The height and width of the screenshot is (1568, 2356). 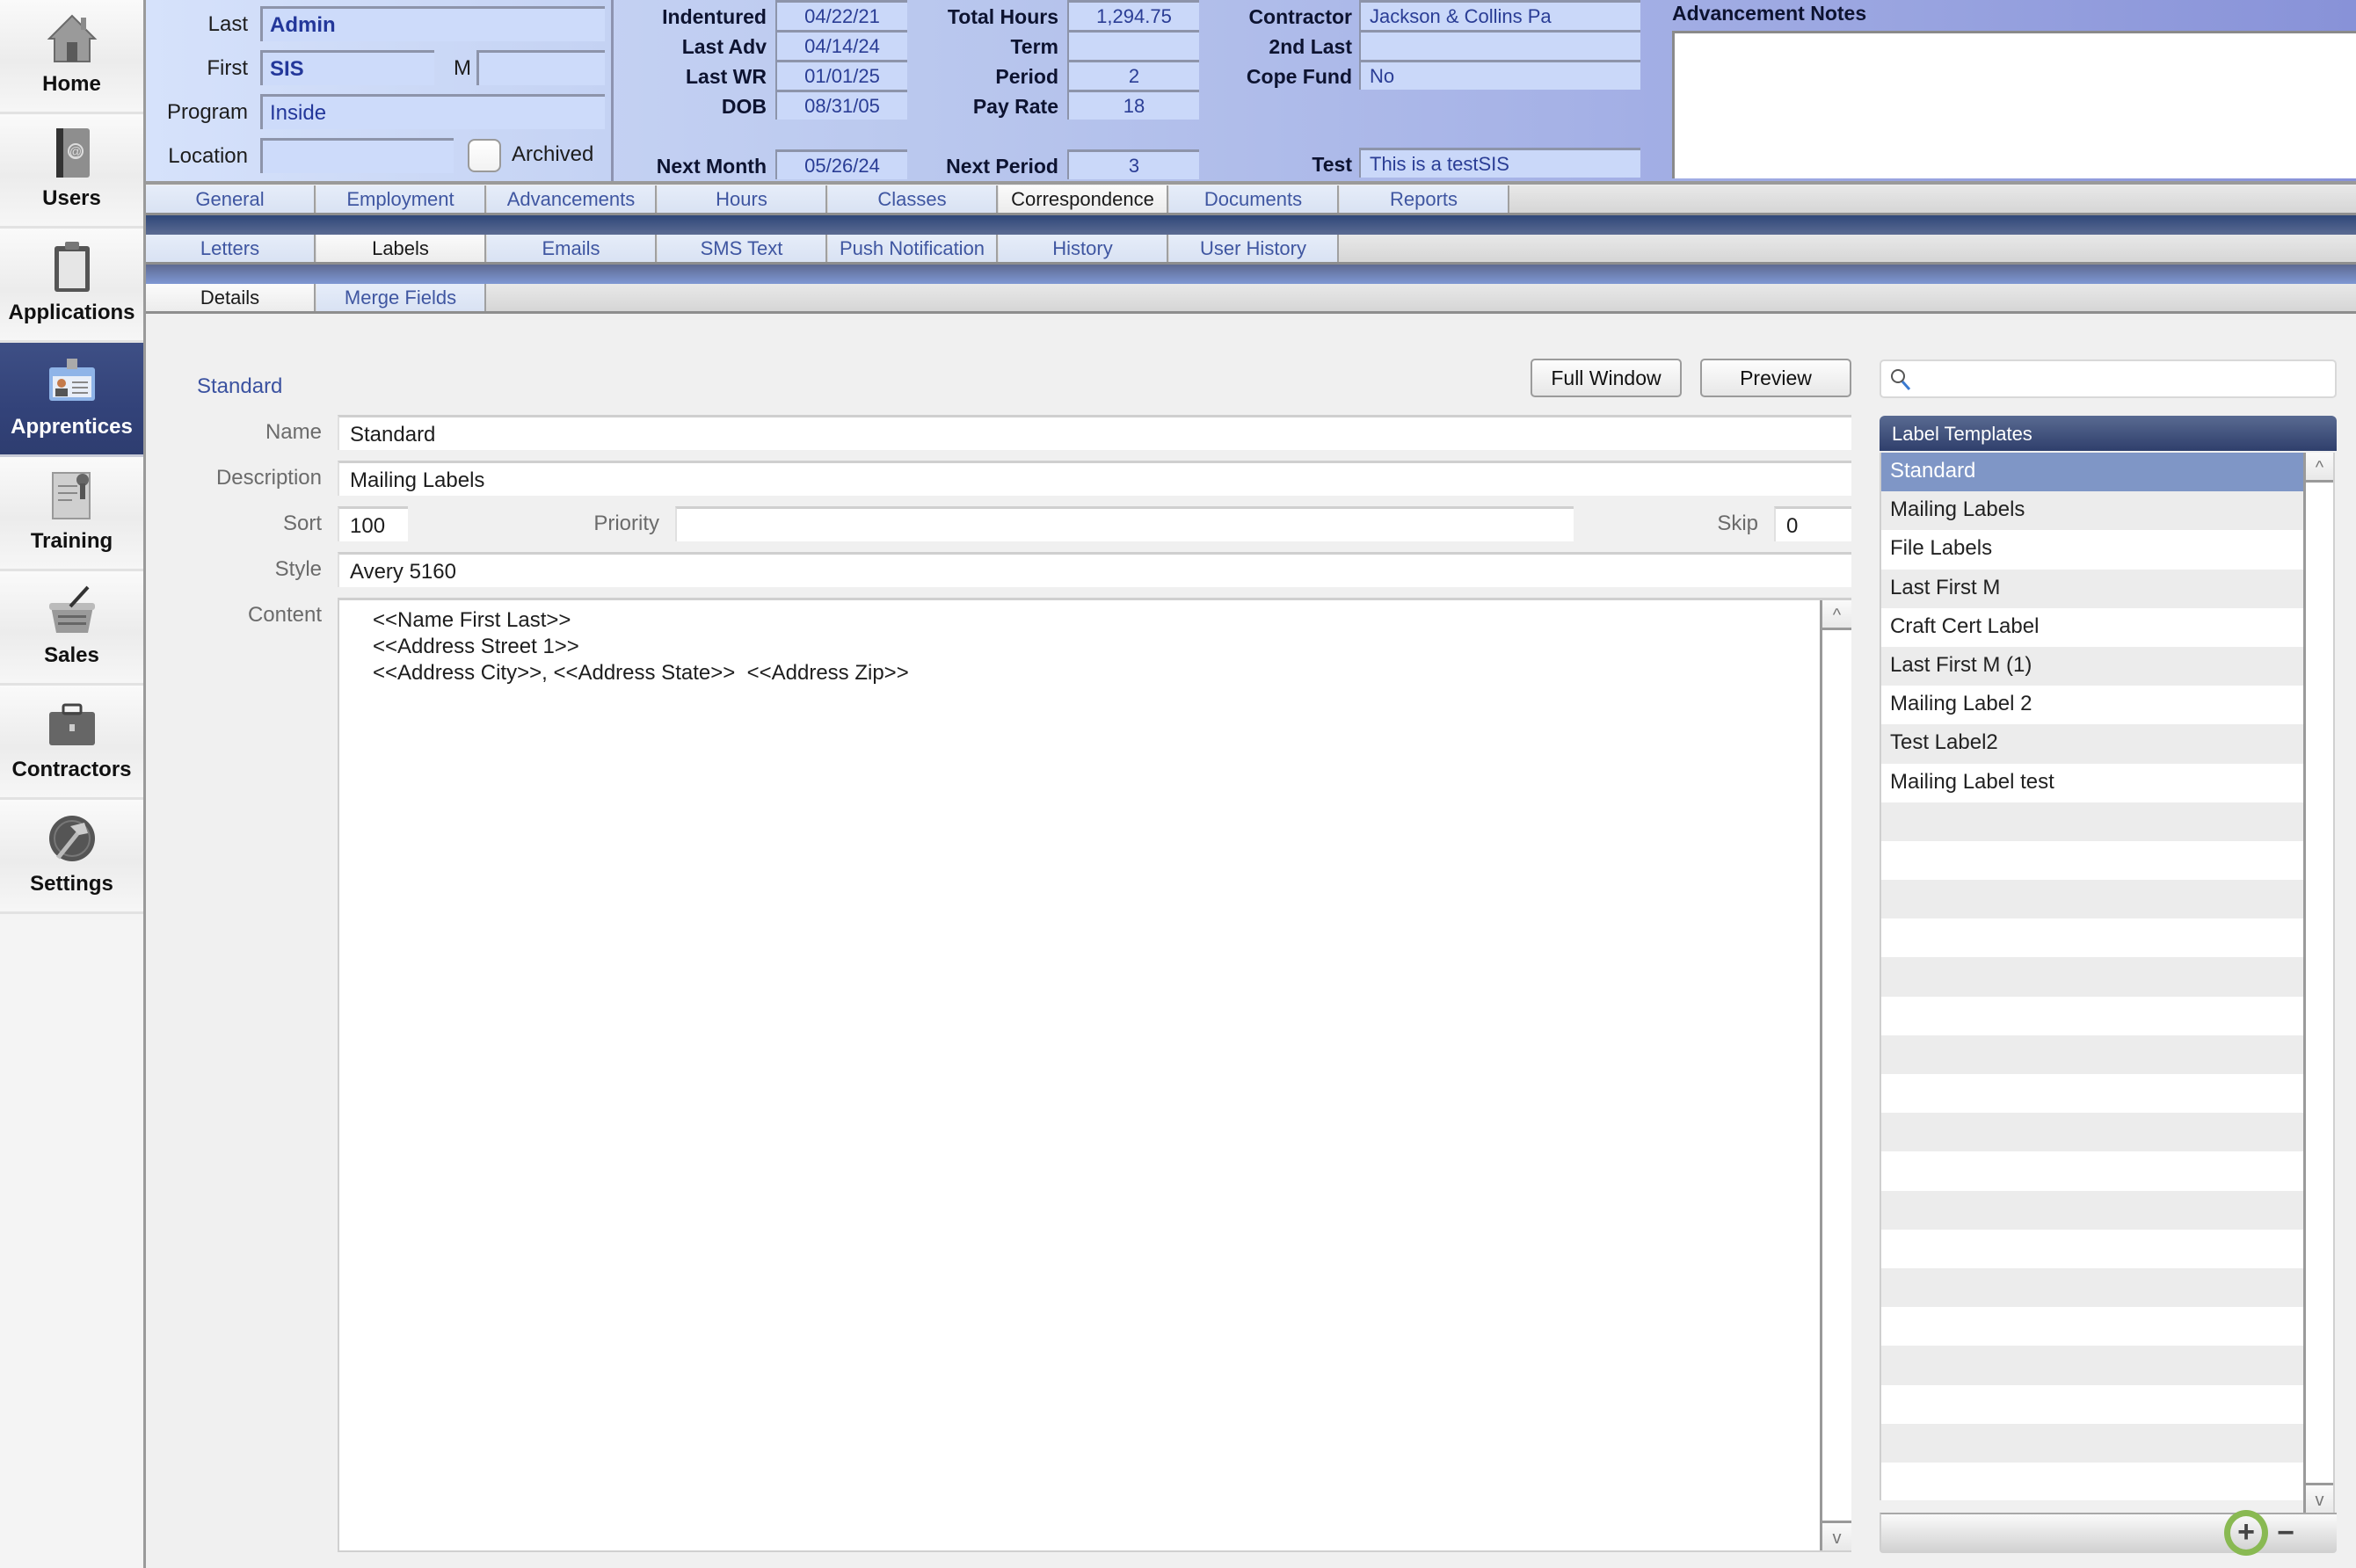 I want to click on scroll-up-arrow-icon: ^, so click(x=1837, y=615).